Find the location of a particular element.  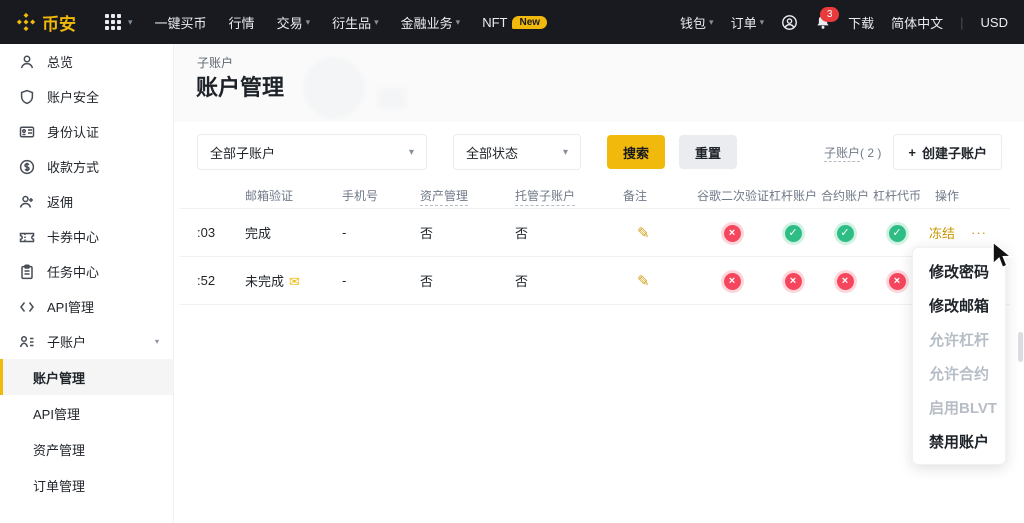

user-profile-icon is located at coordinates (790, 22).